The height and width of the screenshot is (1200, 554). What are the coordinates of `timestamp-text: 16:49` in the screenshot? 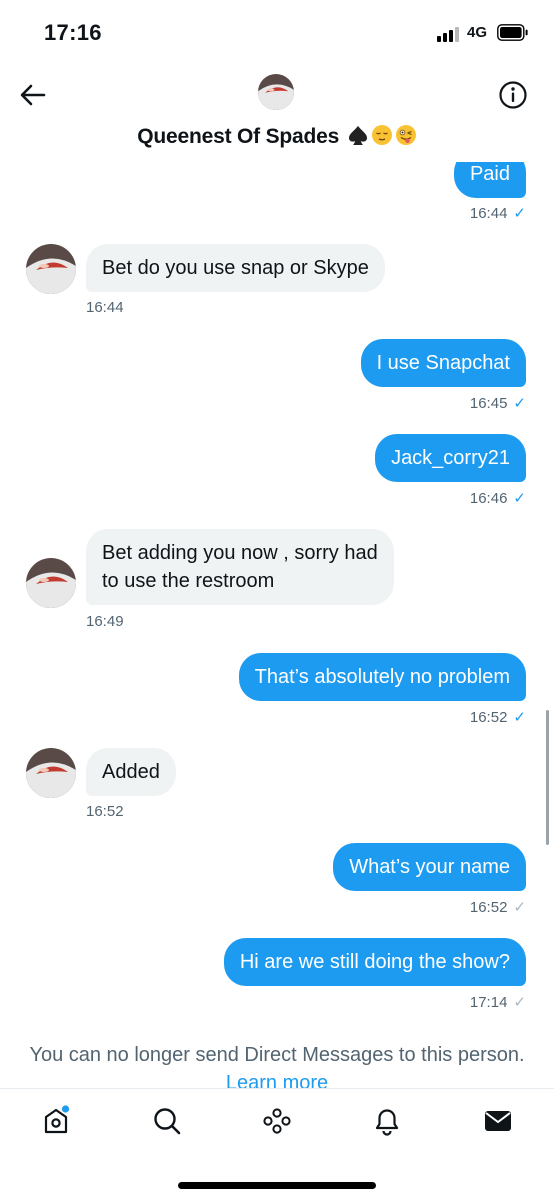 It's located at (105, 621).